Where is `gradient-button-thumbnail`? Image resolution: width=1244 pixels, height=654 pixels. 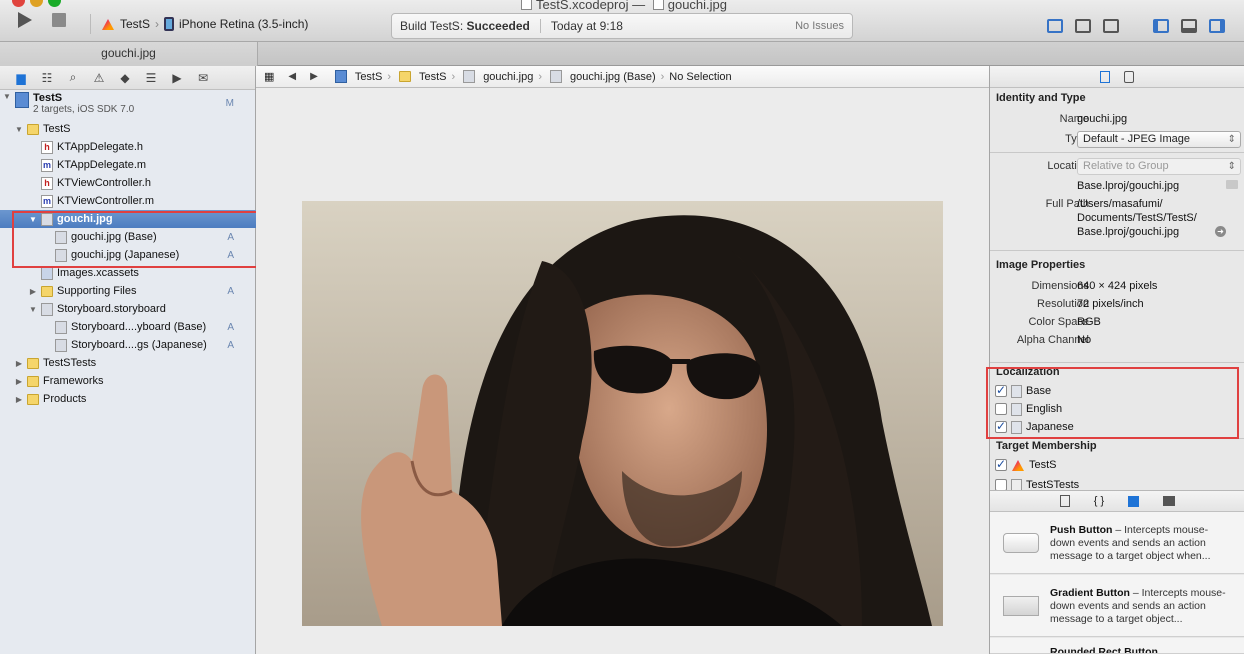 gradient-button-thumbnail is located at coordinates (1021, 606).